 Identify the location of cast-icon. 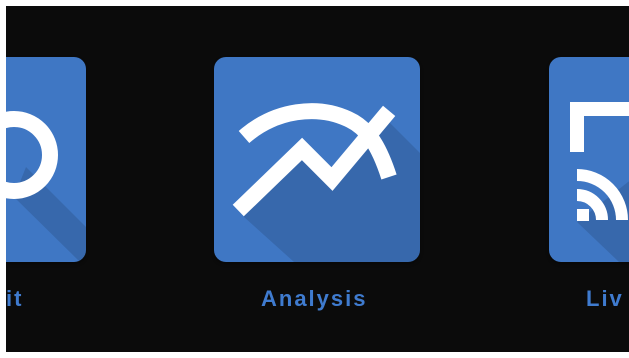
(599, 182).